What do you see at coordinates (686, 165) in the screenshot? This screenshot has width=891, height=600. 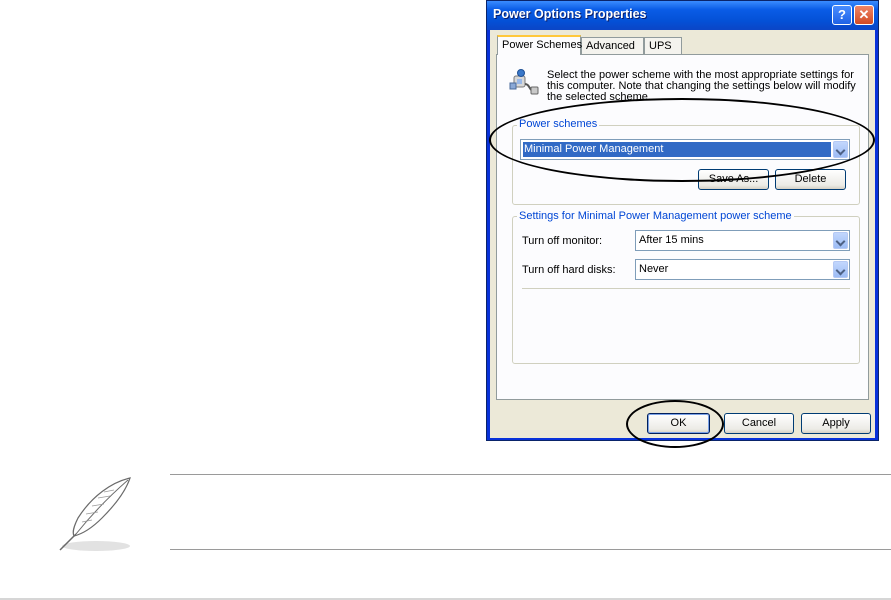 I see `power-schemes-group` at bounding box center [686, 165].